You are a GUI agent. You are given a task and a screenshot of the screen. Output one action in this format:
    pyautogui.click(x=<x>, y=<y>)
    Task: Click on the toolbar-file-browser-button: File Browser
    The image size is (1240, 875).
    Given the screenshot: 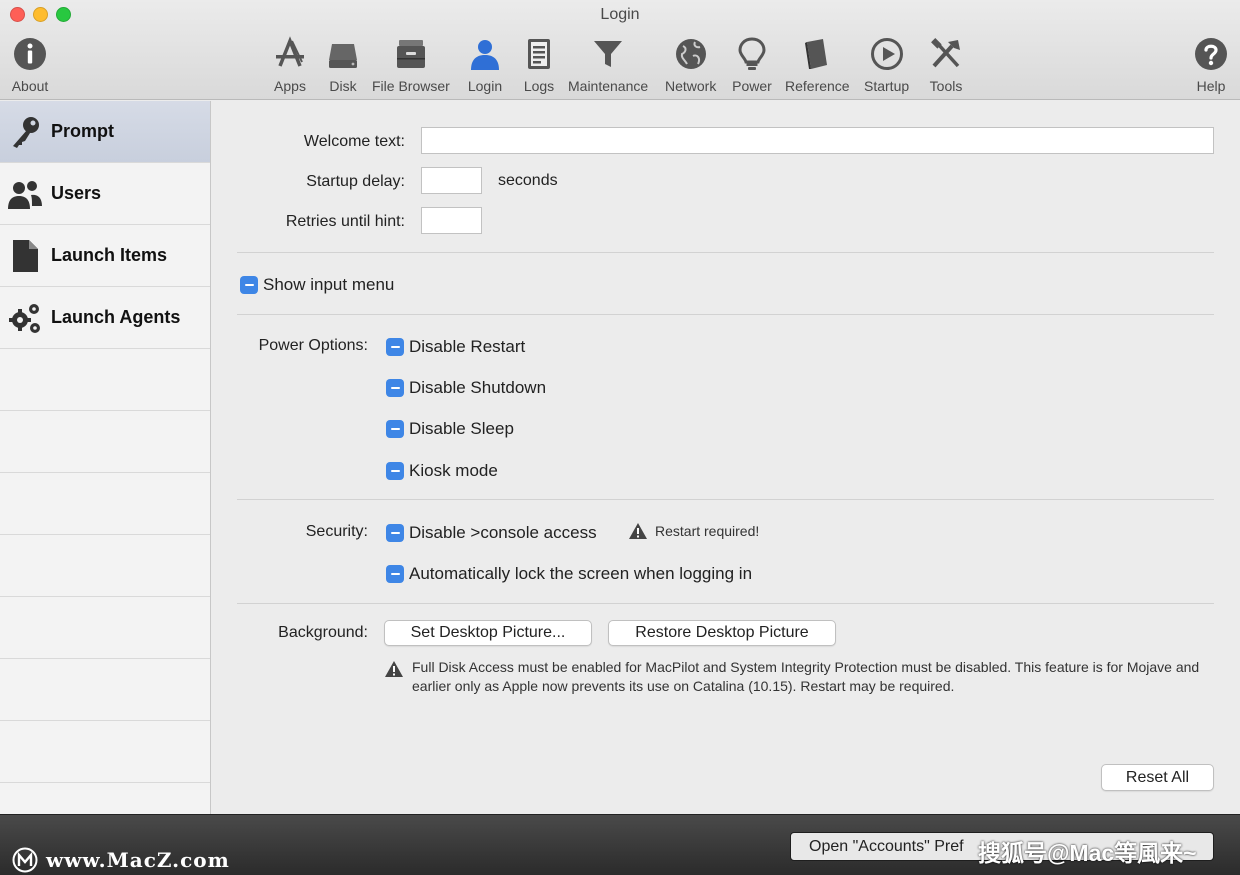 What is the action you would take?
    pyautogui.click(x=411, y=65)
    